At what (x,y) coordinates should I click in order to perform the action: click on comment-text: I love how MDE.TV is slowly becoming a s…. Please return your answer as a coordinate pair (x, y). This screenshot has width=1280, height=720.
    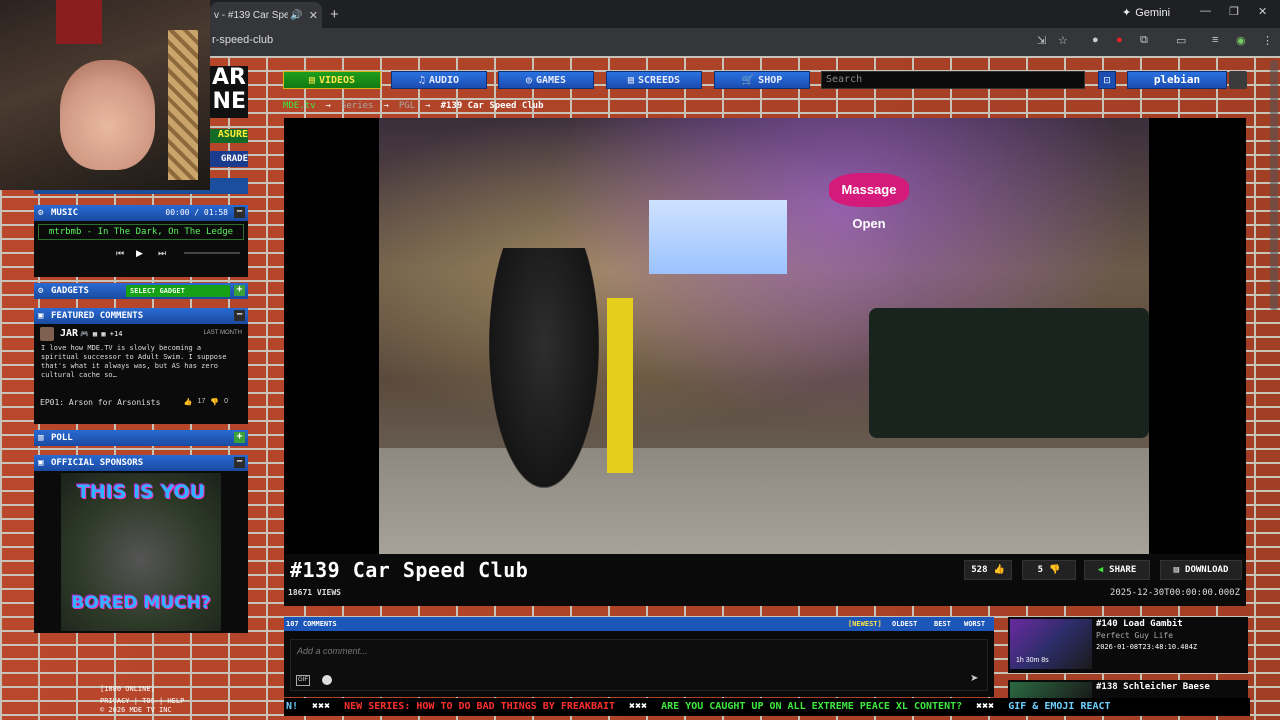
    Looking at the image, I should click on (134, 361).